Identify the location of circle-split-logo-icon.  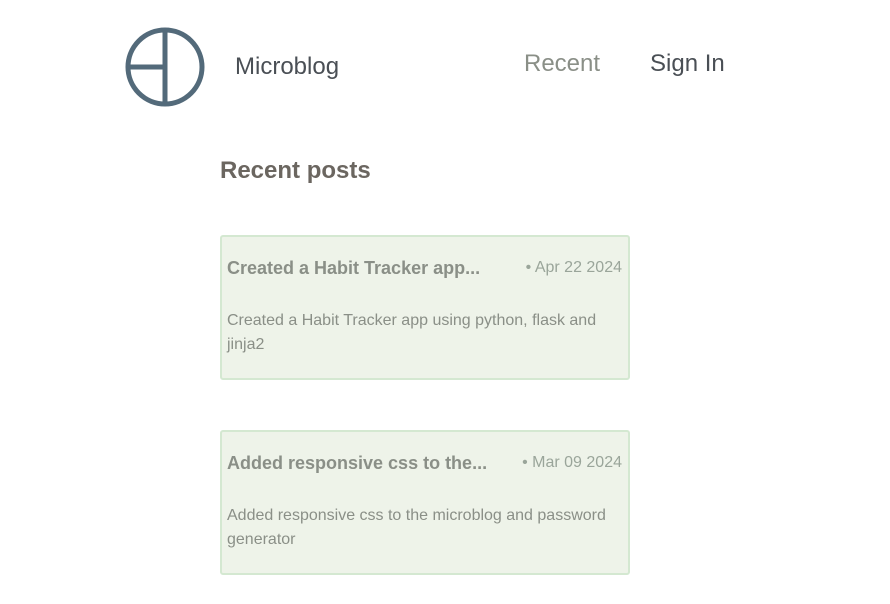
(165, 67).